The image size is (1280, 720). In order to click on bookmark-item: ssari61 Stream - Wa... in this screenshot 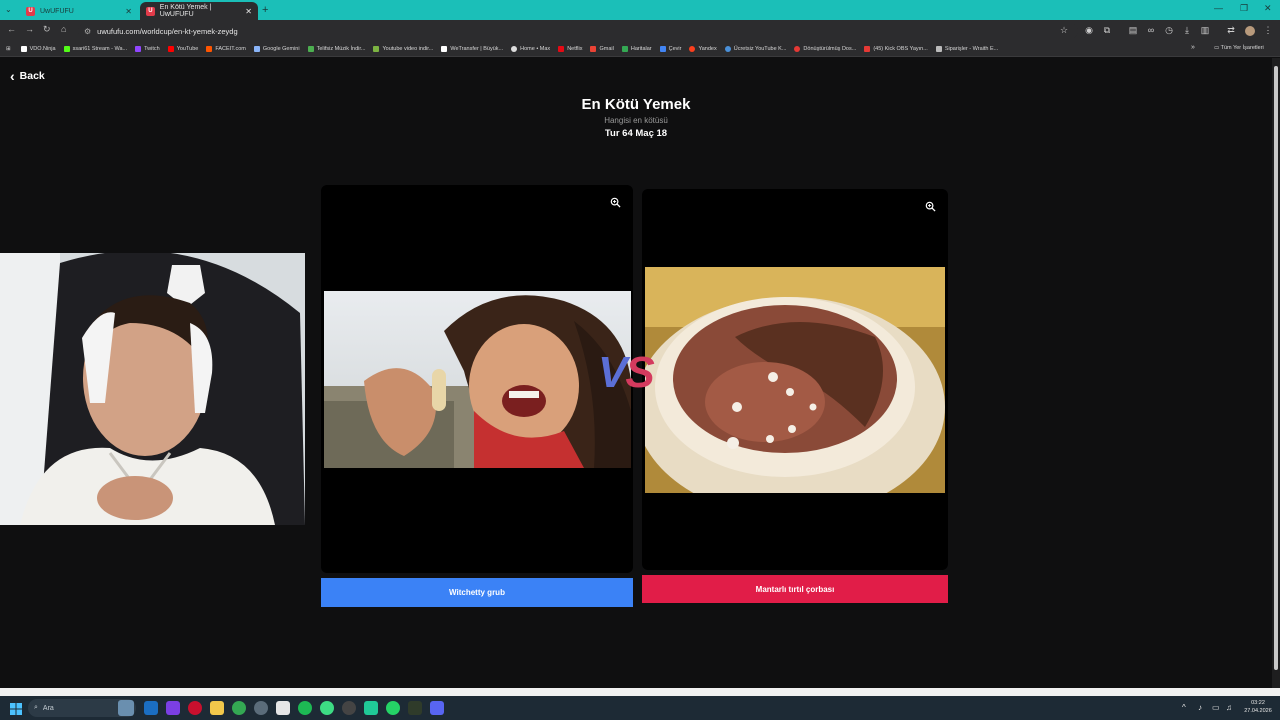, I will do `click(95, 49)`.